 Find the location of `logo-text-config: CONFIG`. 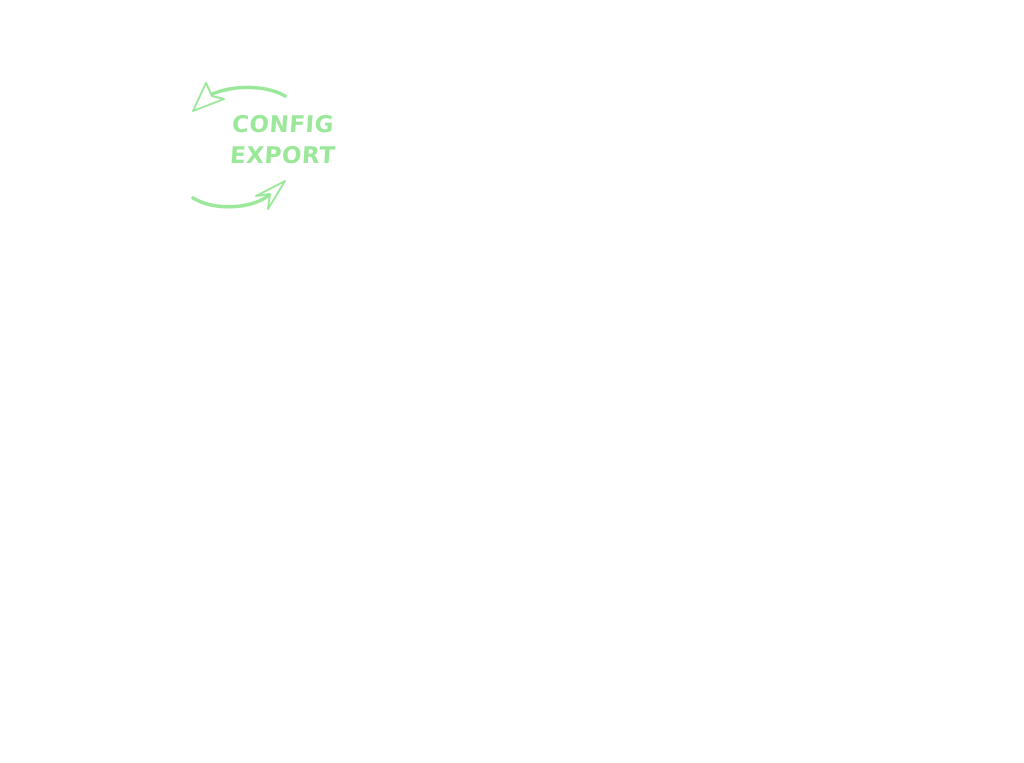

logo-text-config: CONFIG is located at coordinates (283, 125).